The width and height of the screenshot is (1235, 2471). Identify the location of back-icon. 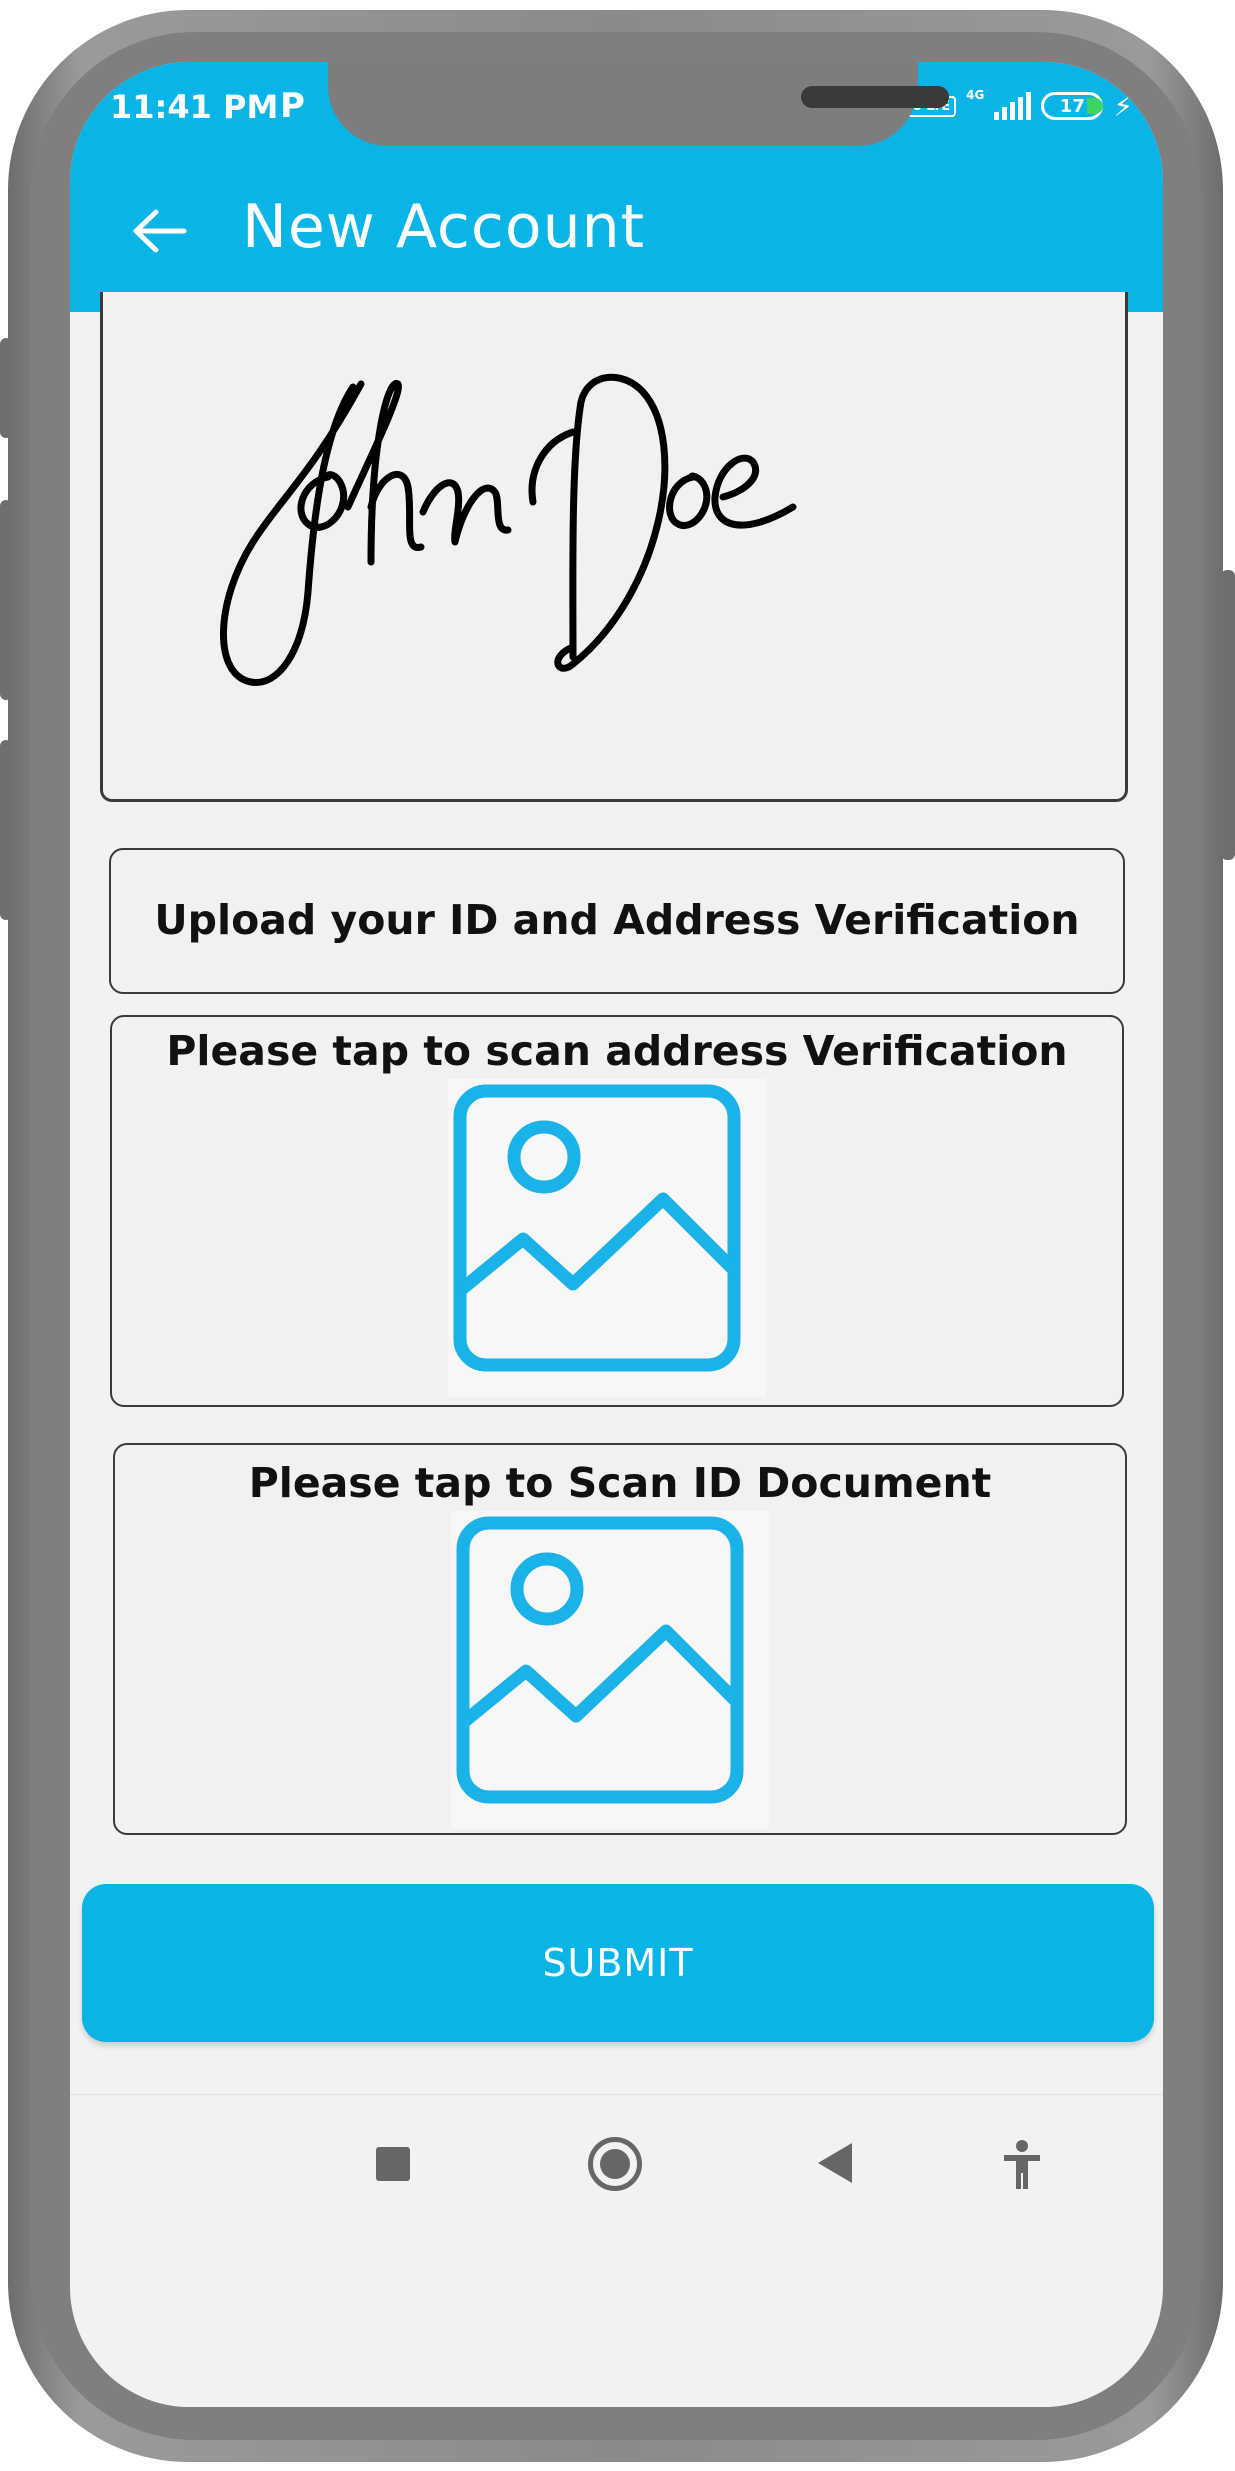
(835, 2163).